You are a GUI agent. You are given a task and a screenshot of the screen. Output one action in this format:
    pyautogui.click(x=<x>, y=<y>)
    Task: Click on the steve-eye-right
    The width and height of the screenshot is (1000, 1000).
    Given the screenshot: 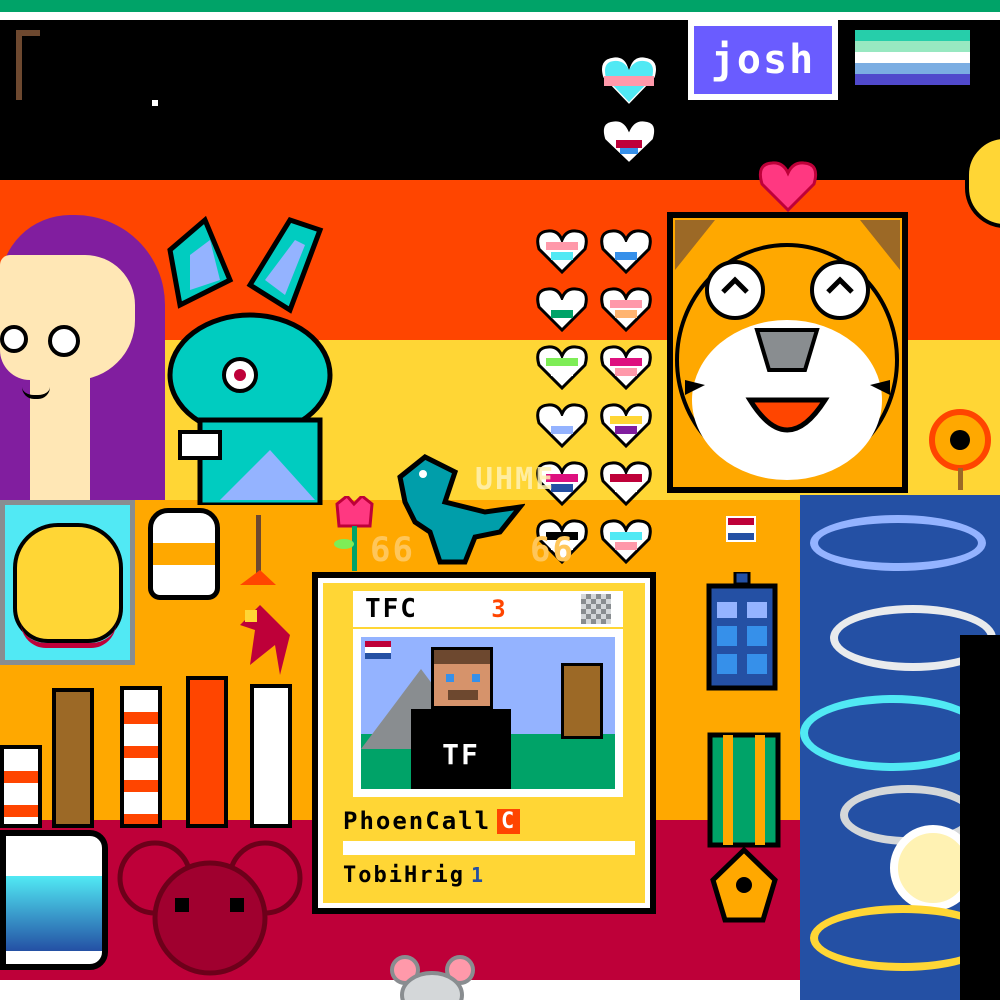 What is the action you would take?
    pyautogui.click(x=476, y=678)
    